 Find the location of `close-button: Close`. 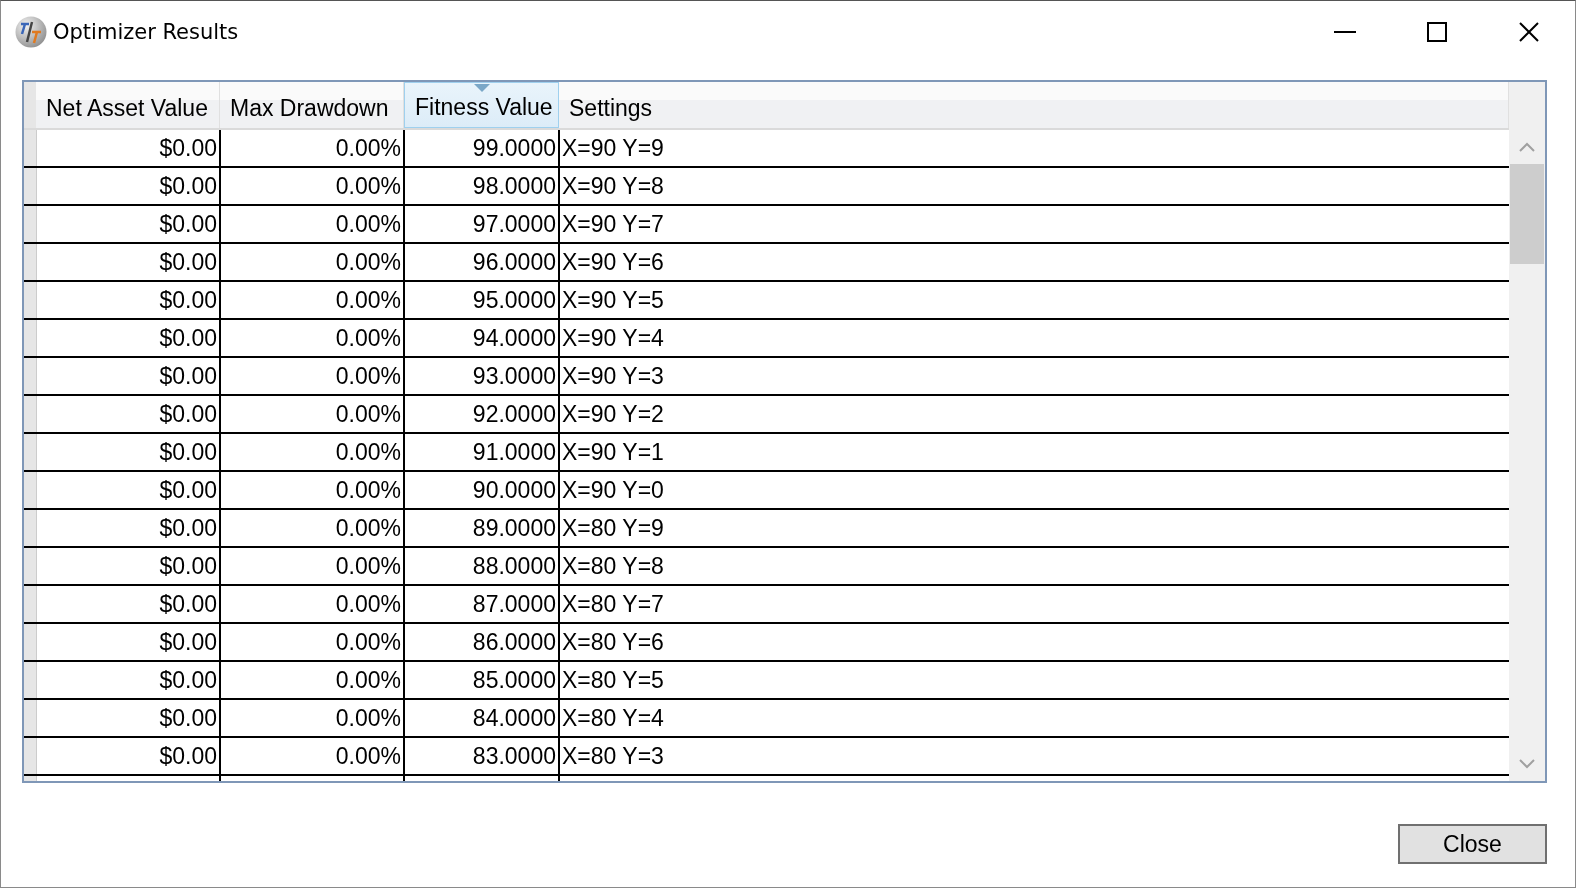

close-button: Close is located at coordinates (1472, 844).